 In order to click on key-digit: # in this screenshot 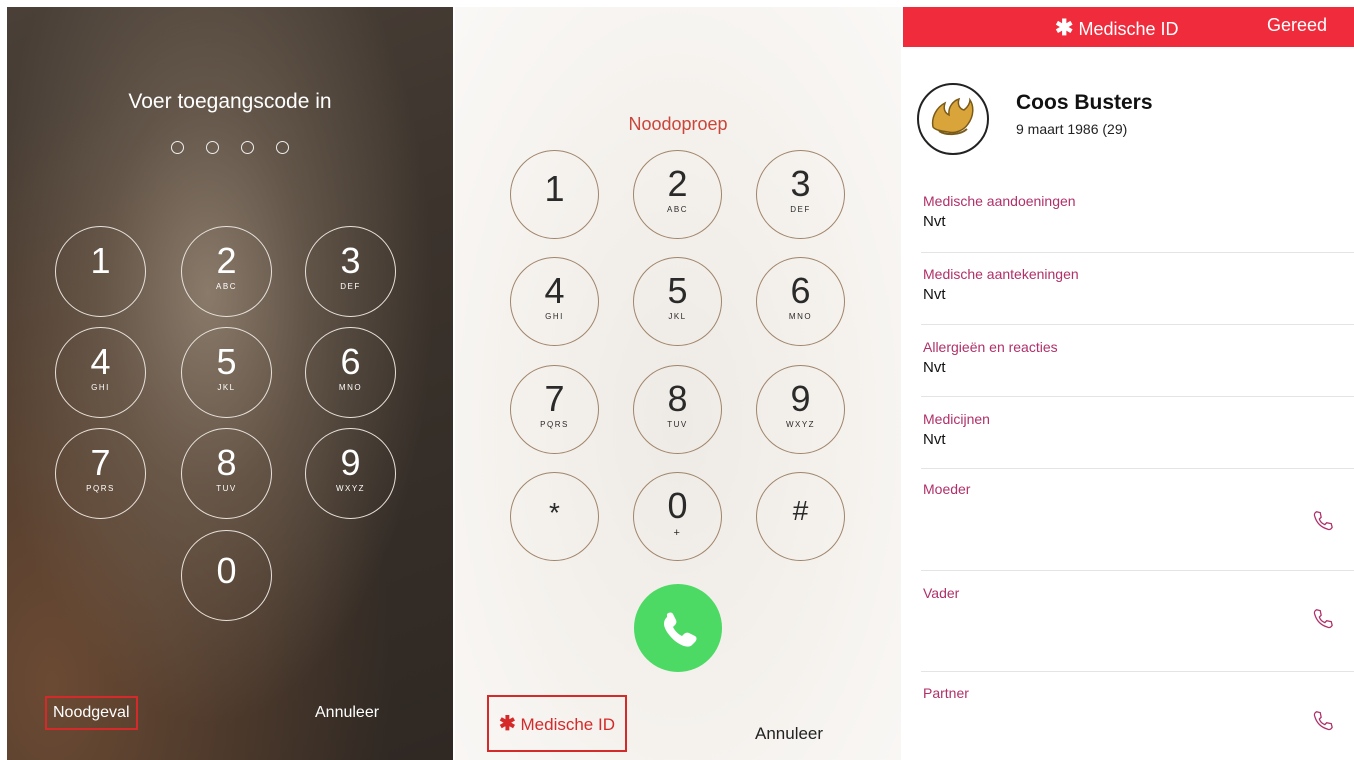, I will do `click(800, 510)`.